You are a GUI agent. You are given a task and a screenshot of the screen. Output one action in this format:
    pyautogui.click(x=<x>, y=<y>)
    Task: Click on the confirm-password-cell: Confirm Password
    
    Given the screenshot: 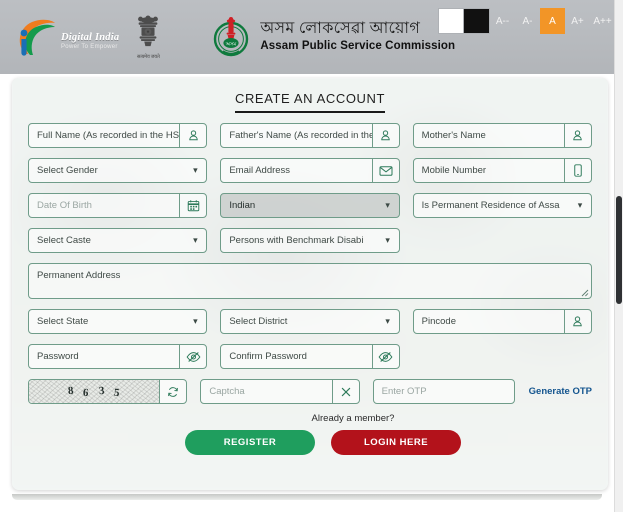 What is the action you would take?
    pyautogui.click(x=310, y=356)
    